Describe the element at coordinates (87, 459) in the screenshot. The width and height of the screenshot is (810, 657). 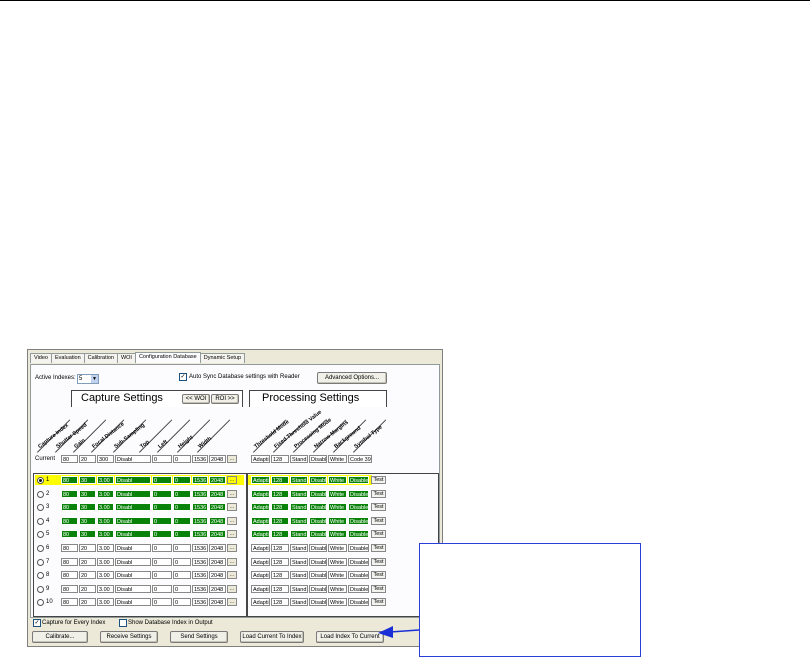
I see `current-capture-field: 20` at that location.